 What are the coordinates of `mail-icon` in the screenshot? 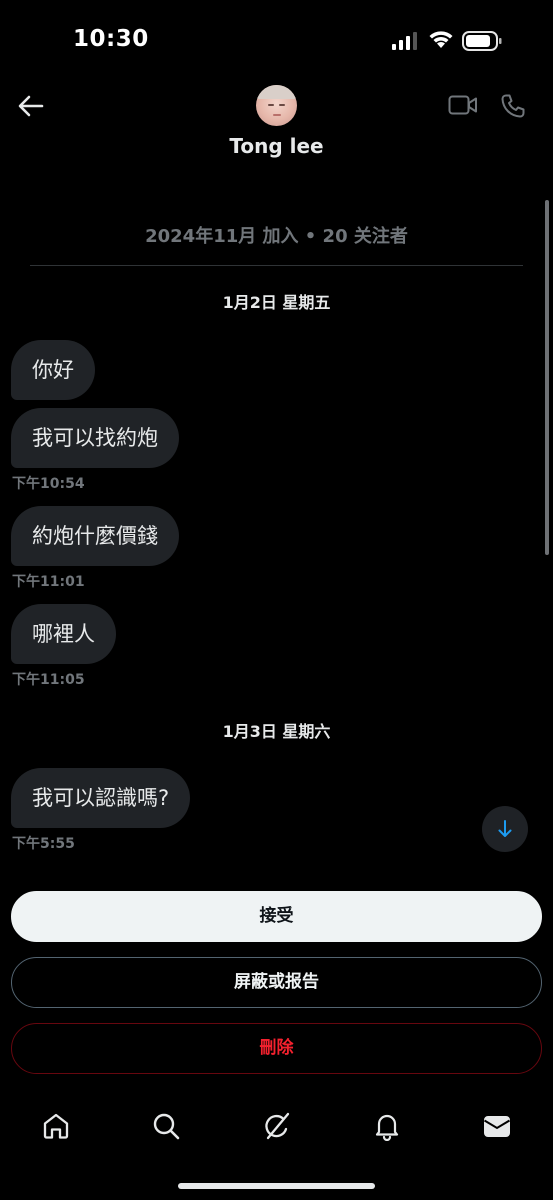 It's located at (497, 1126).